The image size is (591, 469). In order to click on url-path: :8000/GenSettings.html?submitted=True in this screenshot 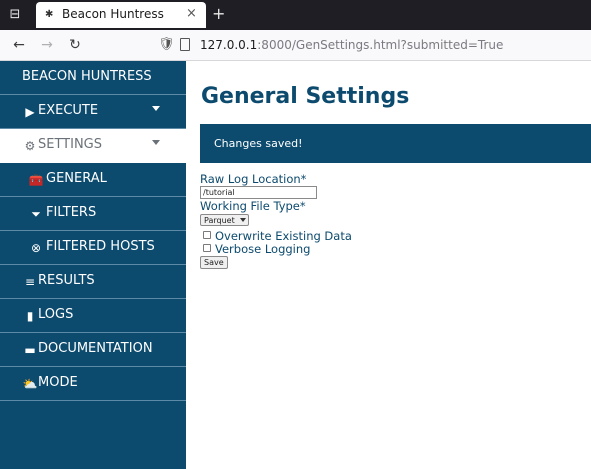, I will do `click(380, 45)`.